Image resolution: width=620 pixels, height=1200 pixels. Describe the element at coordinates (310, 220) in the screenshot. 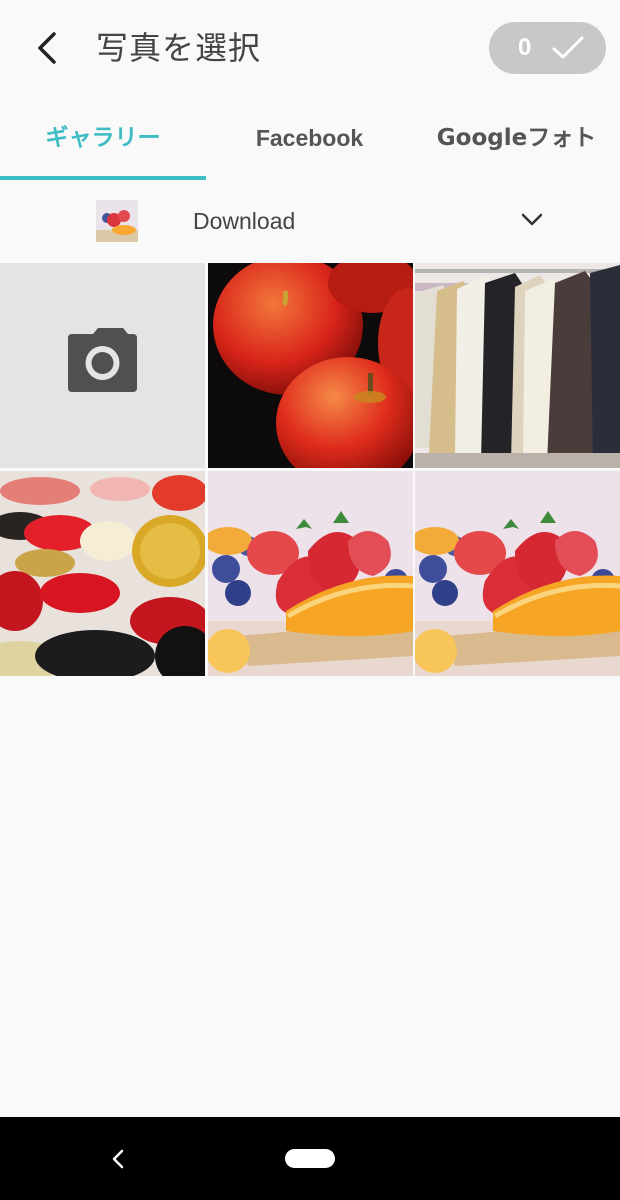

I see `album-selector: Download` at that location.